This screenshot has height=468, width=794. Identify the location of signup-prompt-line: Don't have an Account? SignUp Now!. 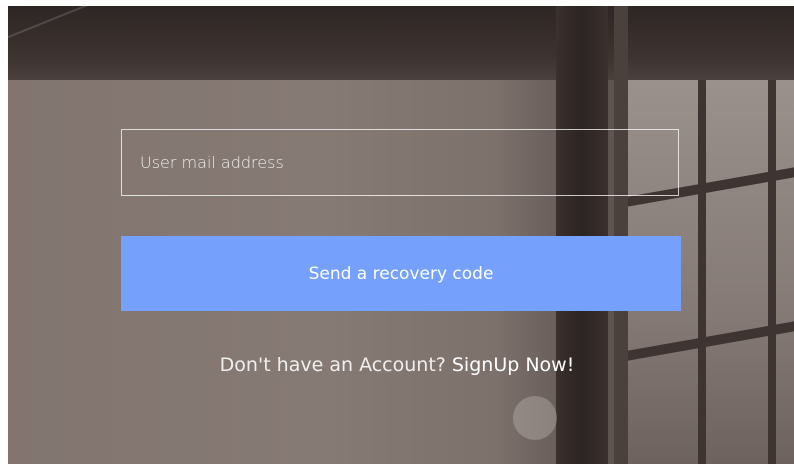
(397, 365).